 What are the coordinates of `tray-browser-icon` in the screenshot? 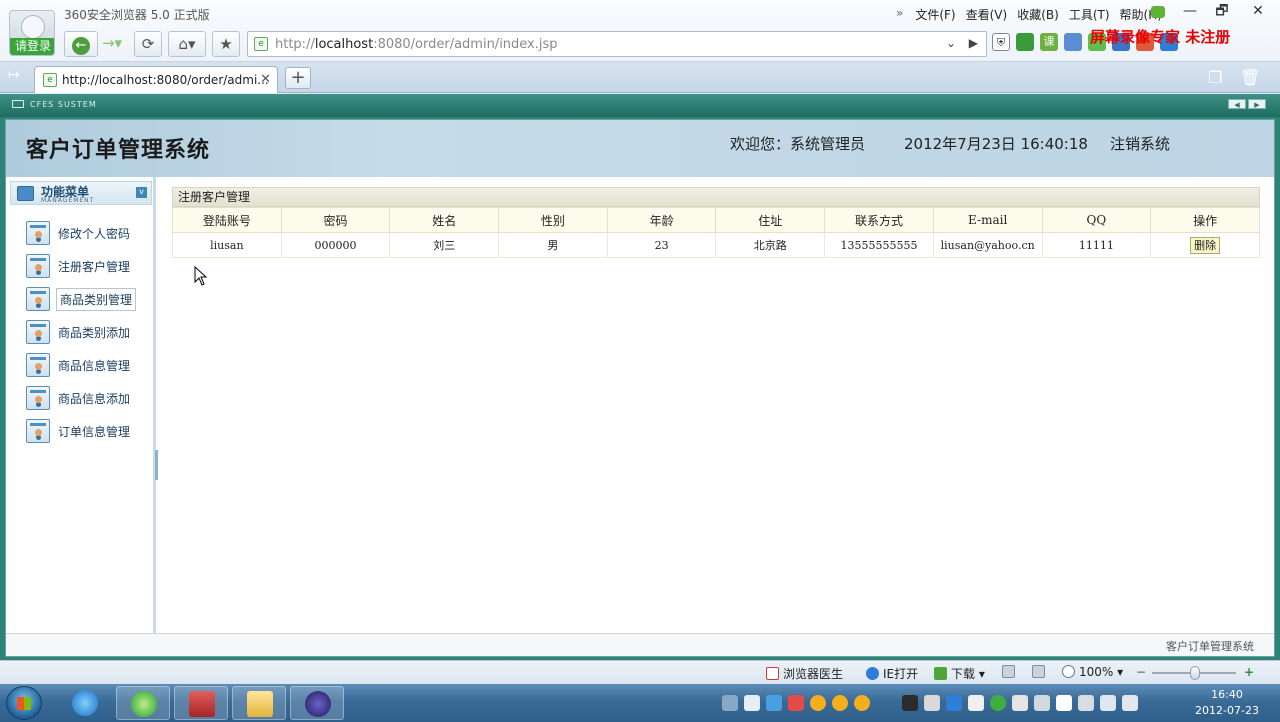 It's located at (774, 703).